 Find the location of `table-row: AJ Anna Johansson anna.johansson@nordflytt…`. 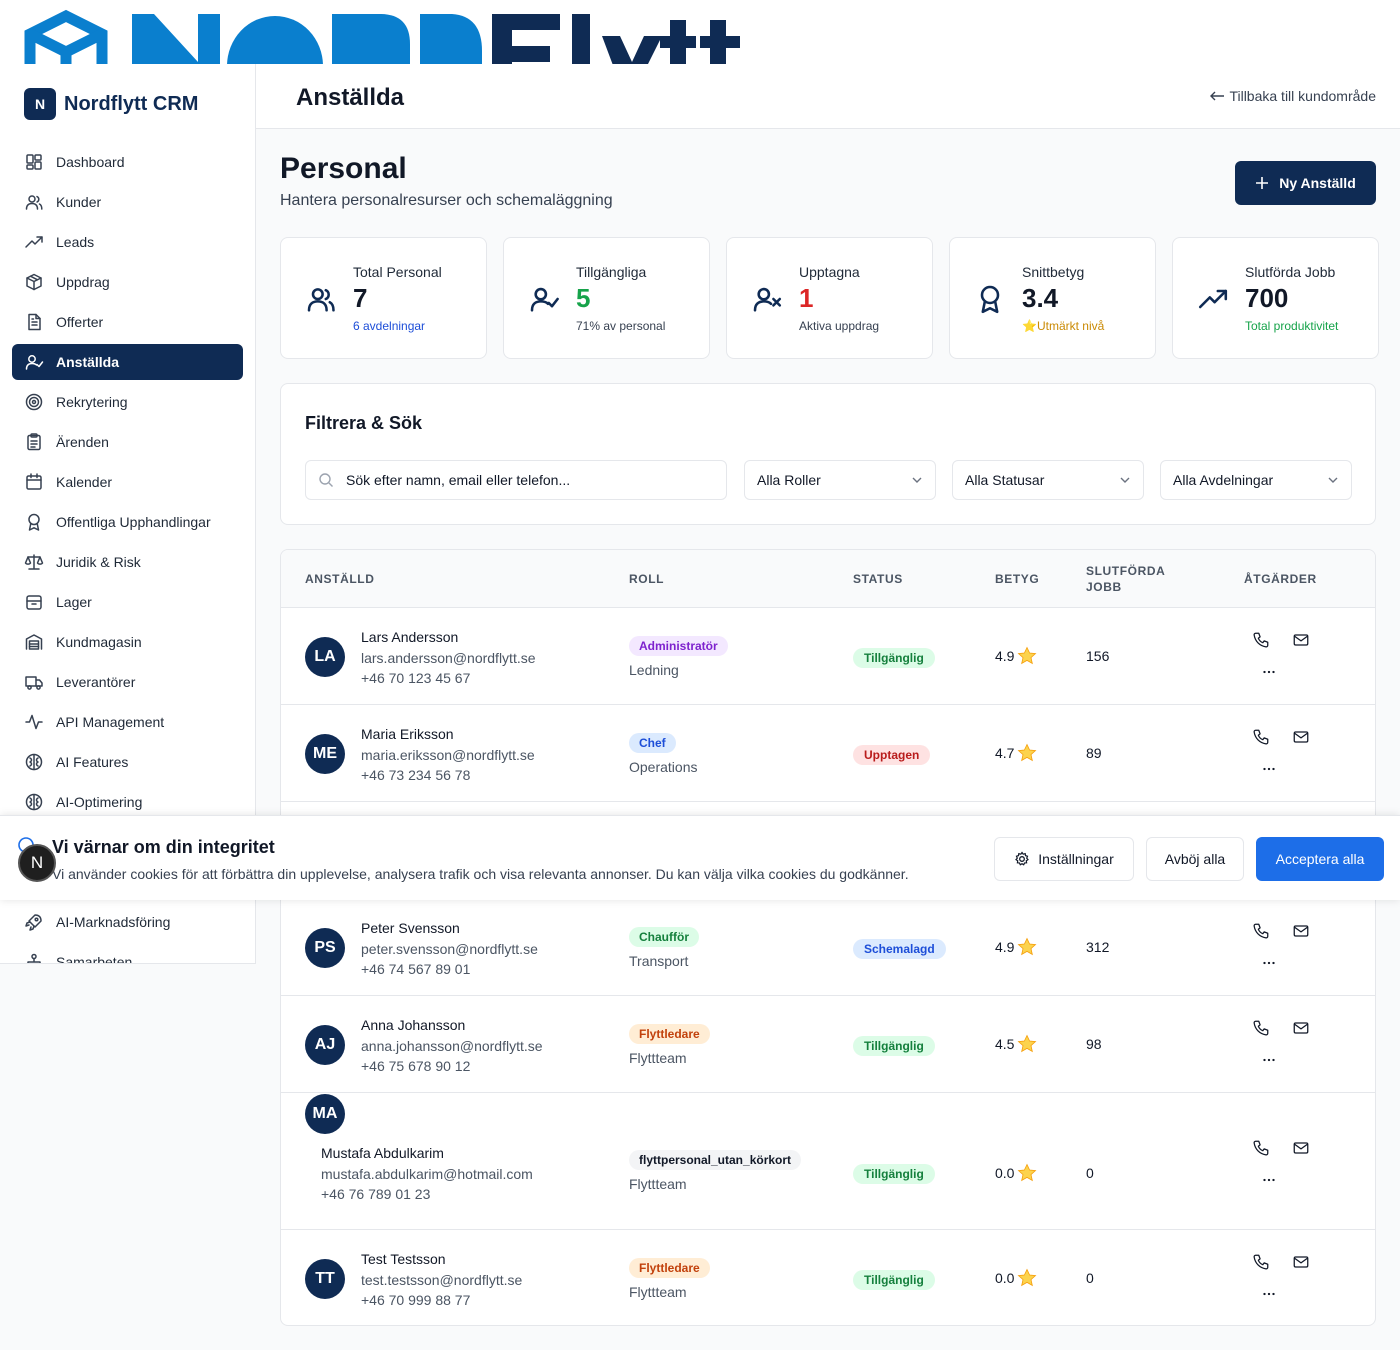

table-row: AJ Anna Johansson anna.johansson@nordflytt… is located at coordinates (828, 1044).